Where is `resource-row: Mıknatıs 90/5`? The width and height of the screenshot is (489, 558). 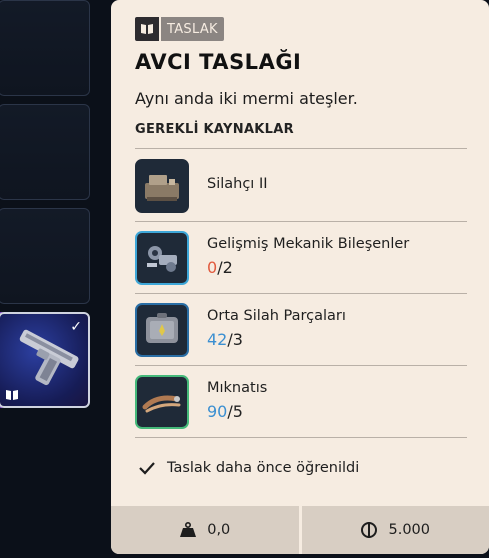 resource-row: Mıknatıs 90/5 is located at coordinates (301, 402).